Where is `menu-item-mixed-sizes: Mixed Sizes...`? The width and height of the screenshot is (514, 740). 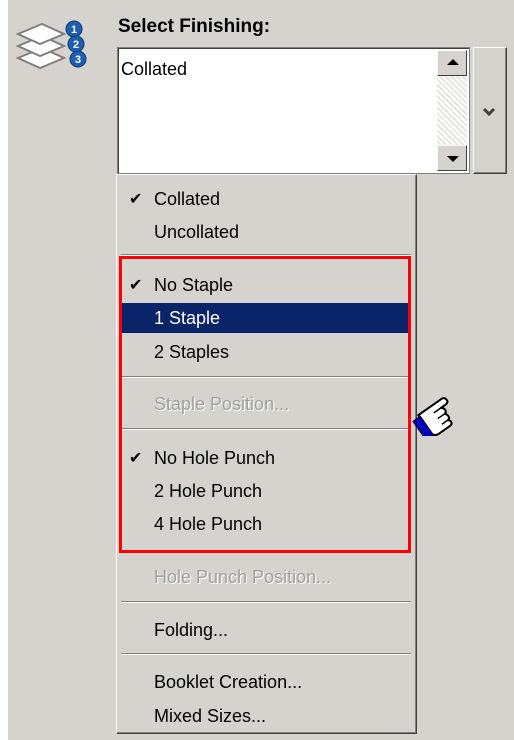 menu-item-mixed-sizes: Mixed Sizes... is located at coordinates (265, 716).